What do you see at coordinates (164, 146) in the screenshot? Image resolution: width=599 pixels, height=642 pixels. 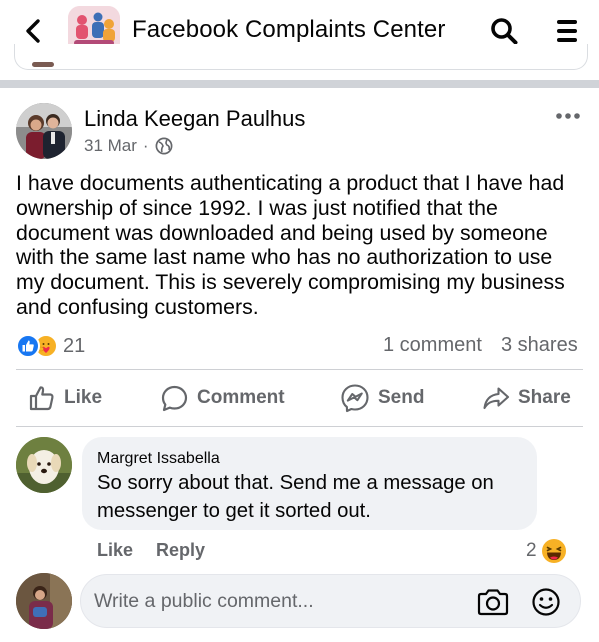 I see `globe-icon` at bounding box center [164, 146].